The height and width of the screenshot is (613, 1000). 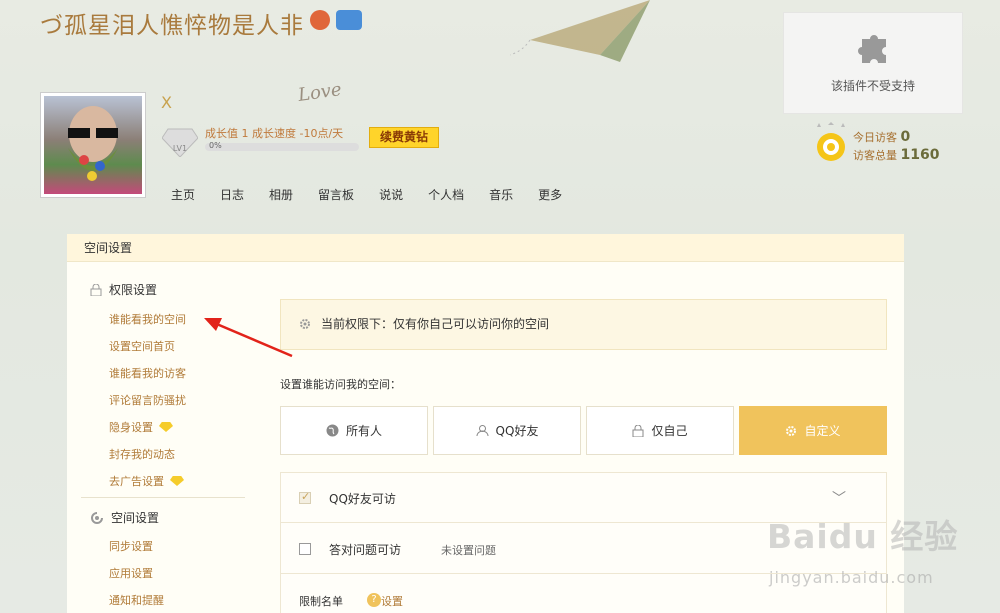 What do you see at coordinates (863, 536) in the screenshot?
I see `watermark-brand: Baidu 经验` at bounding box center [863, 536].